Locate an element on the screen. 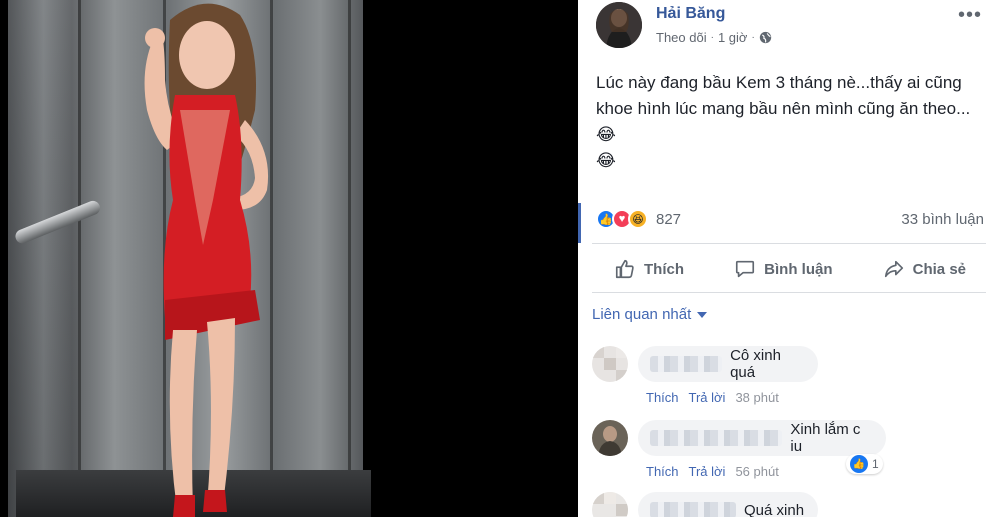 The image size is (1000, 517). comment-time: 38 phút is located at coordinates (756, 397).